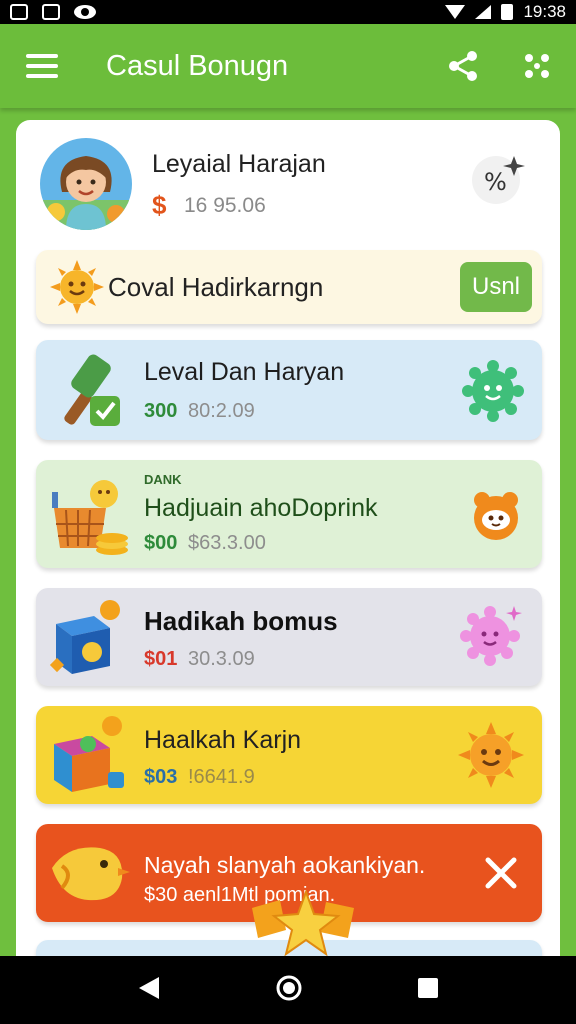 Image resolution: width=576 pixels, height=1024 pixels. What do you see at coordinates (491, 755) in the screenshot?
I see `sun-face-icon` at bounding box center [491, 755].